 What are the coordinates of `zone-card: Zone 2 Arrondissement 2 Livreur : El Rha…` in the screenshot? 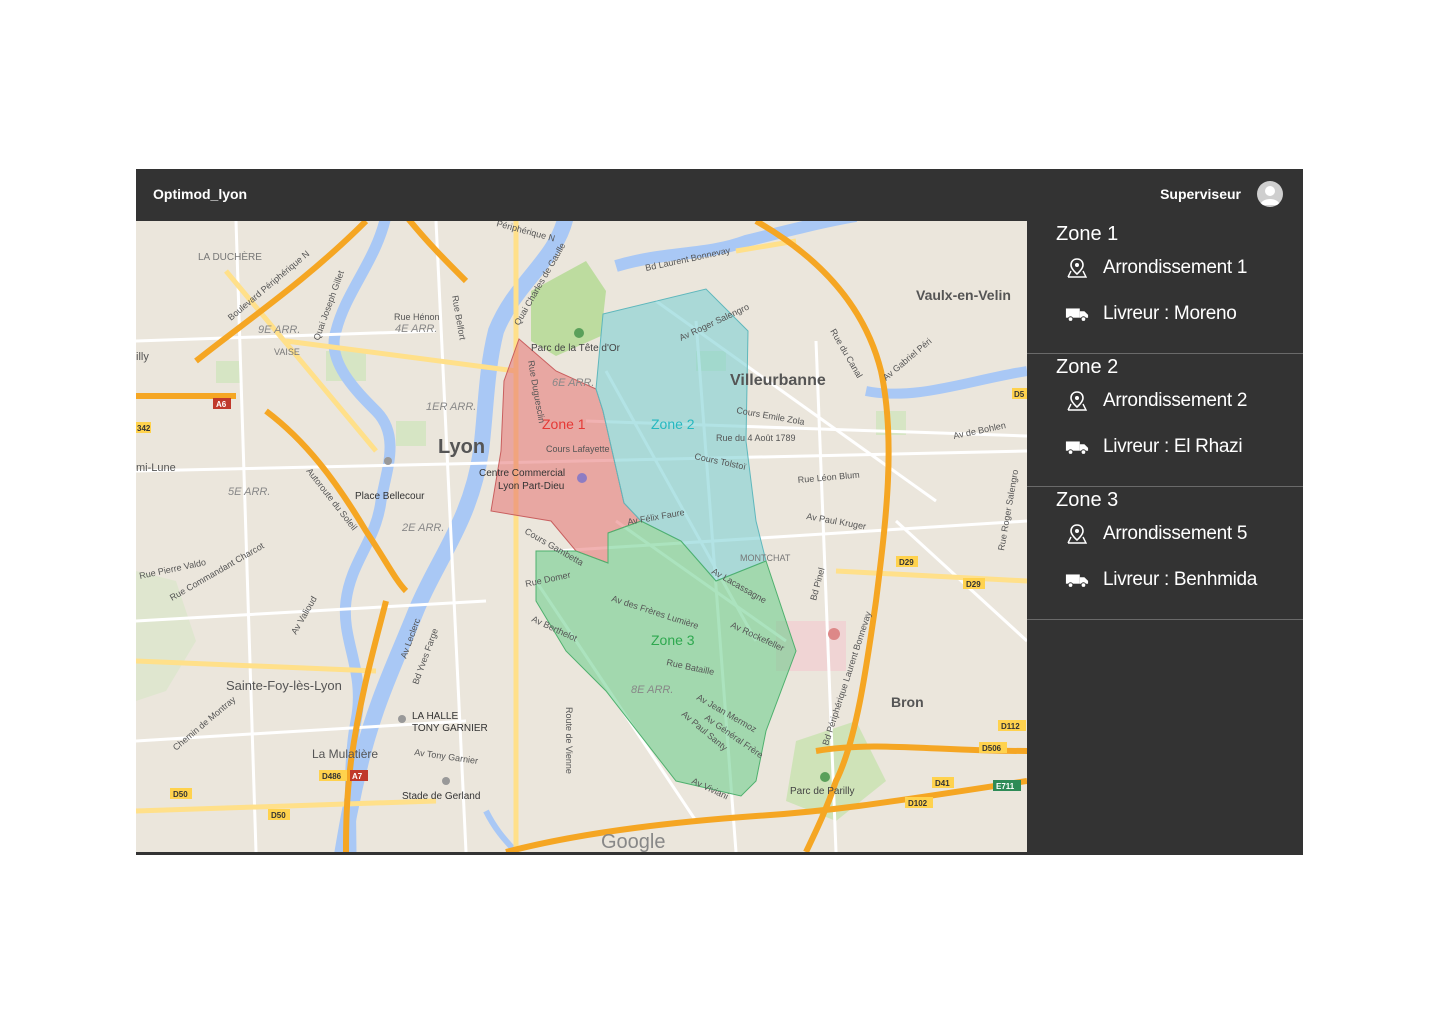 It's located at (1165, 420).